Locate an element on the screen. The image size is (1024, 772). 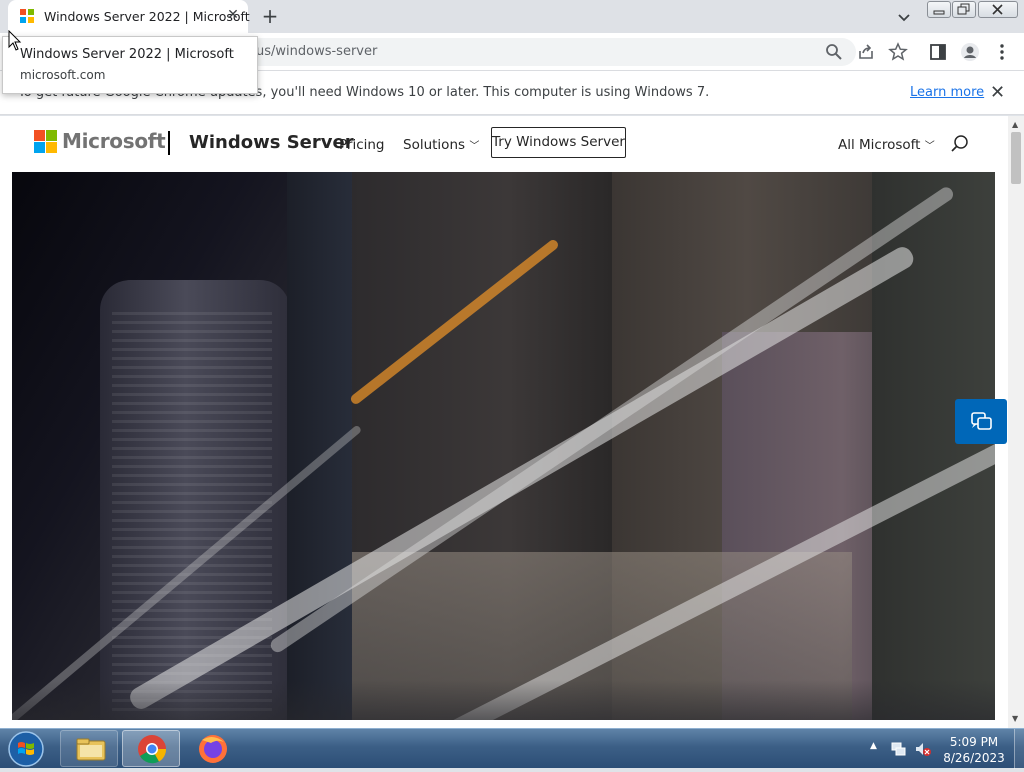
clock-time: 5:09 PM is located at coordinates (974, 742).